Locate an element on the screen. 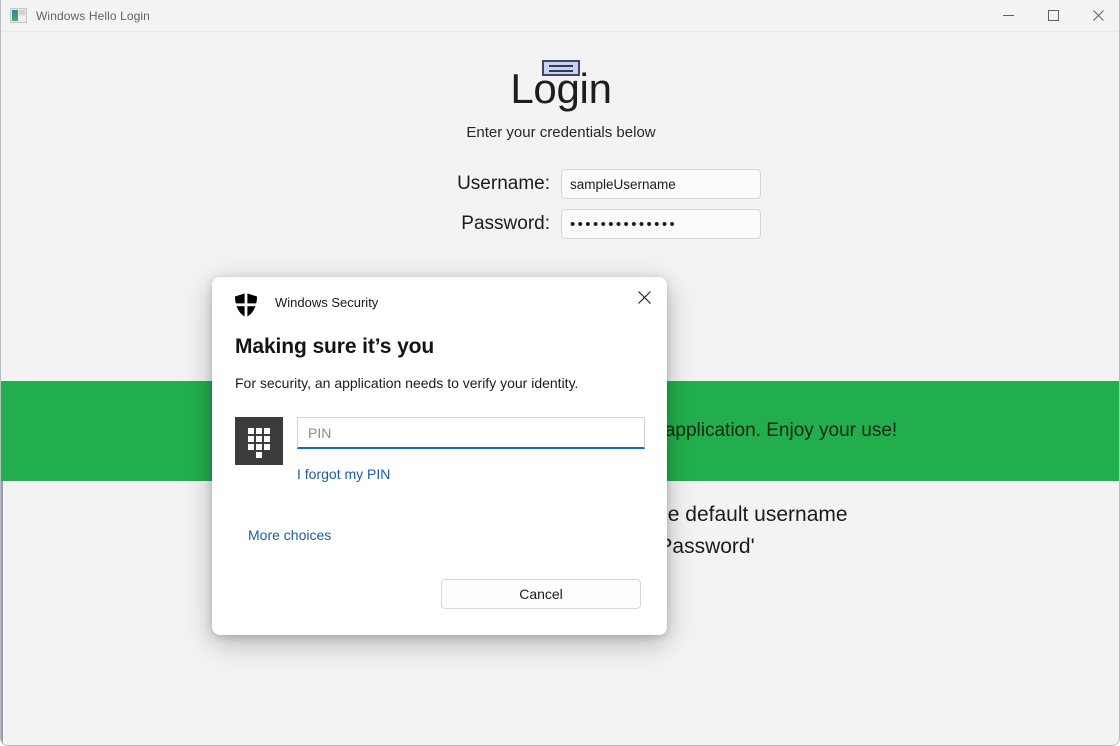  app-window-icon is located at coordinates (18, 15).